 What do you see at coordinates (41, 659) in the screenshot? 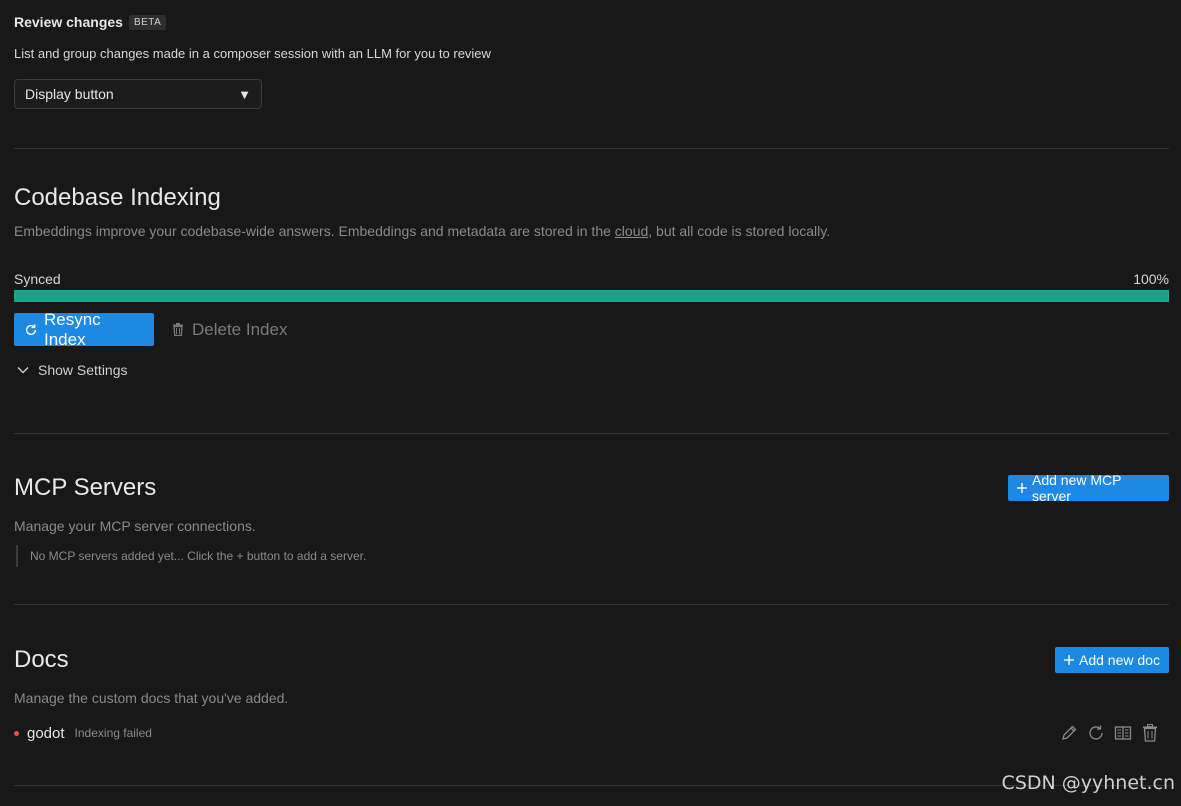
I see `docs-title: Docs` at bounding box center [41, 659].